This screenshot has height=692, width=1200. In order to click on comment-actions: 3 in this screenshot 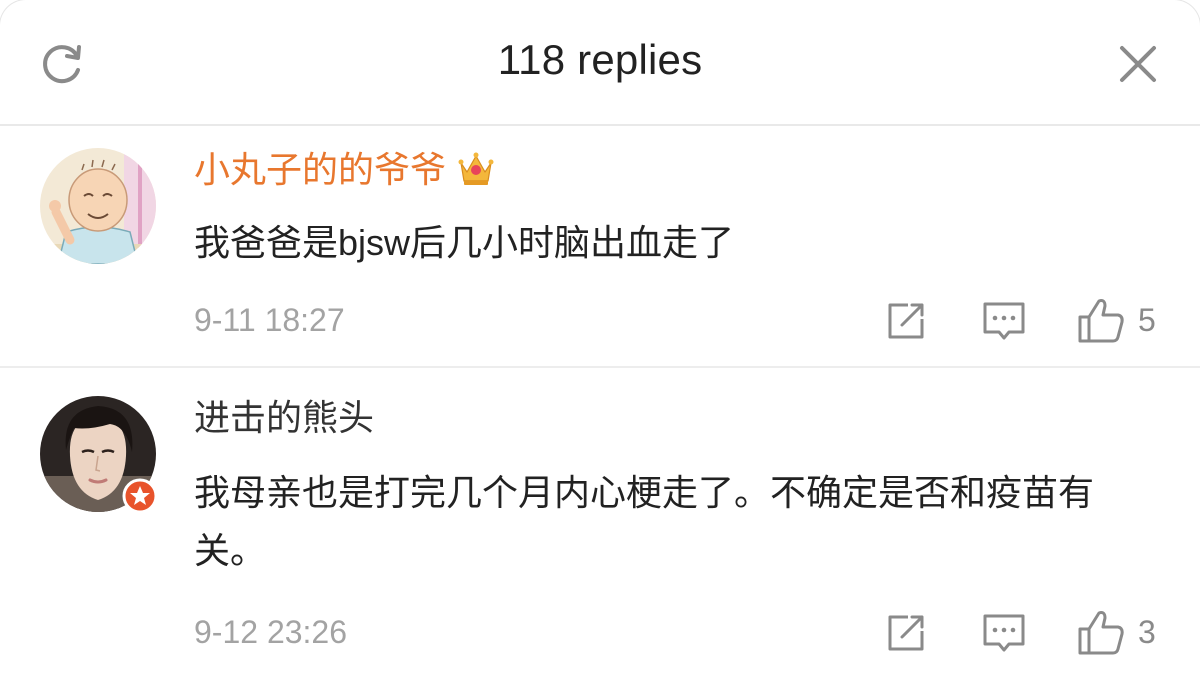, I will do `click(1025, 633)`.